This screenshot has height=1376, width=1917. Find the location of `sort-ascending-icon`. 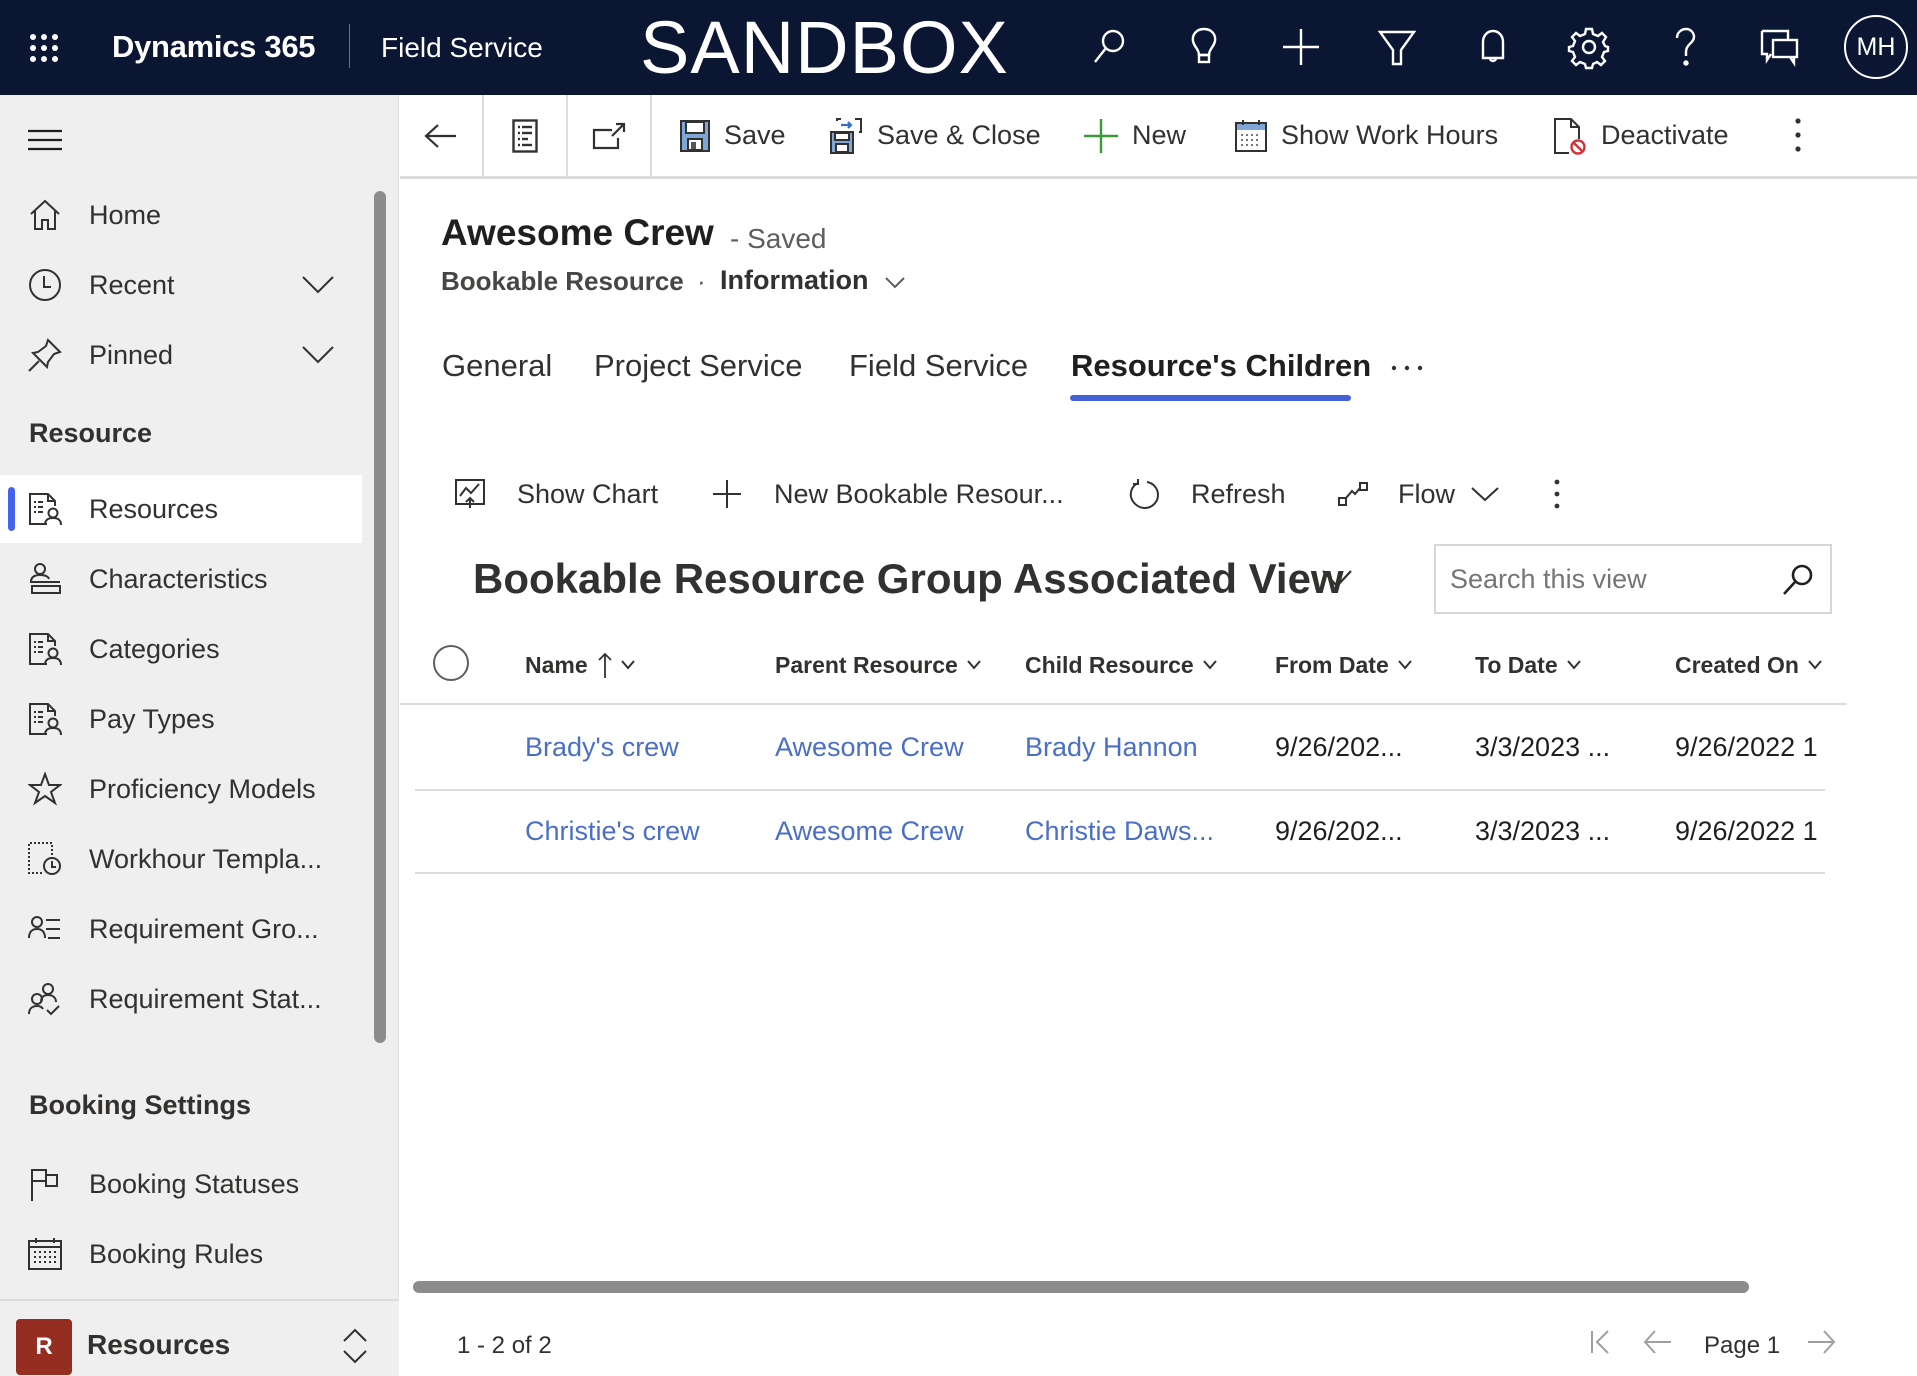

sort-ascending-icon is located at coordinates (605, 665).